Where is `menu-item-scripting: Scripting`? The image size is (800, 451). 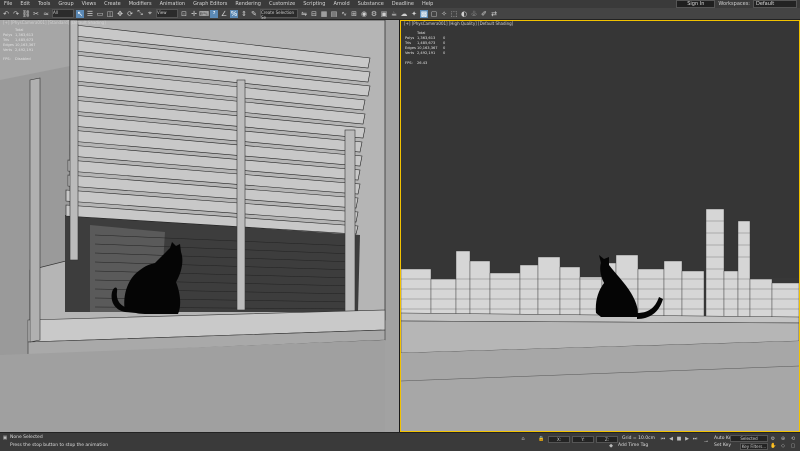
menu-item-scripting: Scripting is located at coordinates (314, 4).